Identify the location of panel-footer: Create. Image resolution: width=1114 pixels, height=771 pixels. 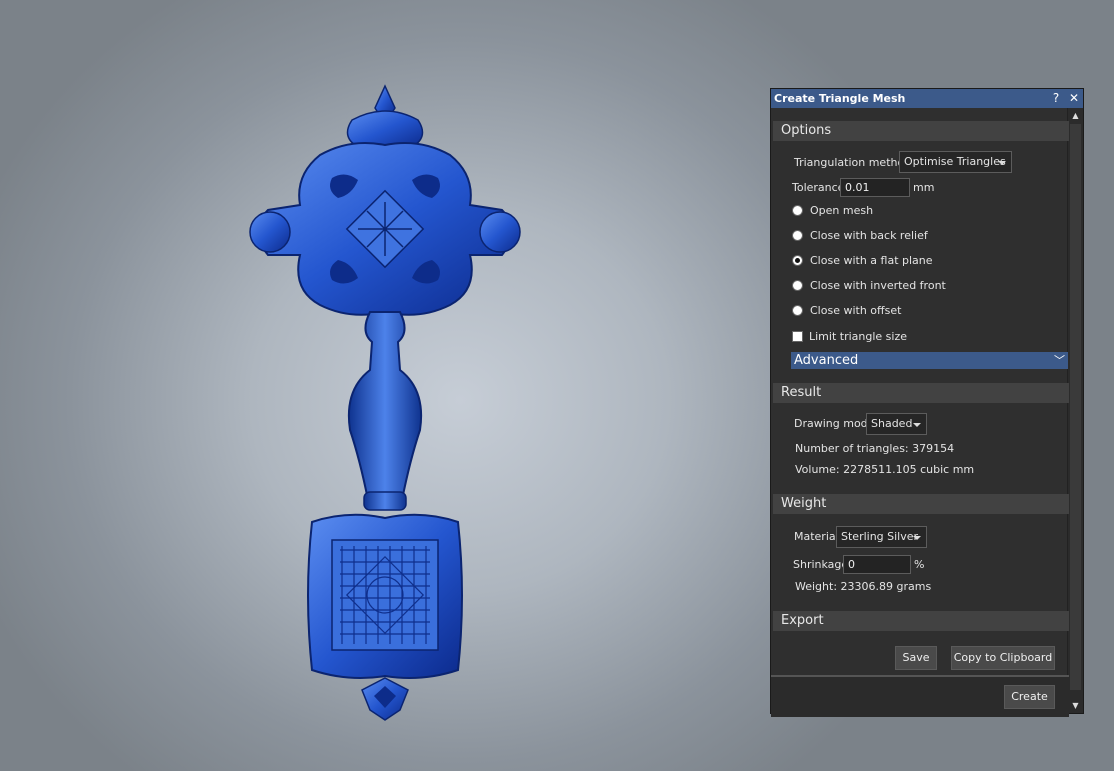
(920, 696).